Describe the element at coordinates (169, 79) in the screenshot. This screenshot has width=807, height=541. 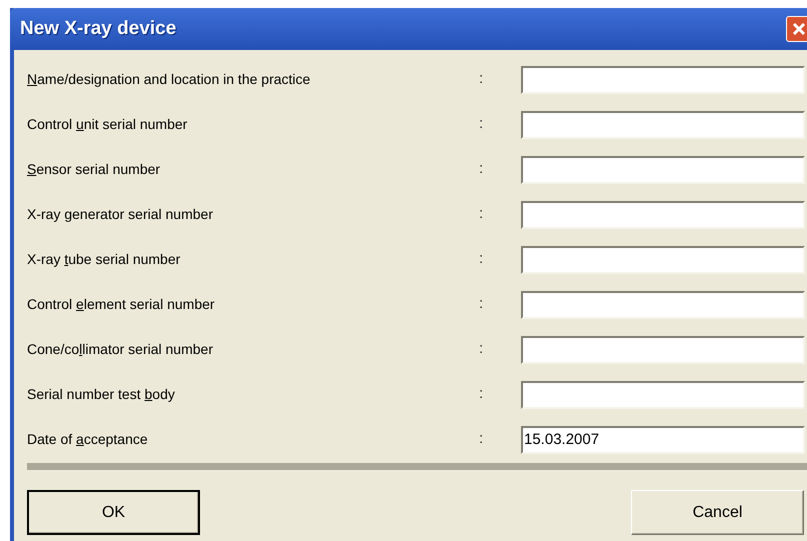
I see `field-label: Name/designation and location in the practice` at that location.